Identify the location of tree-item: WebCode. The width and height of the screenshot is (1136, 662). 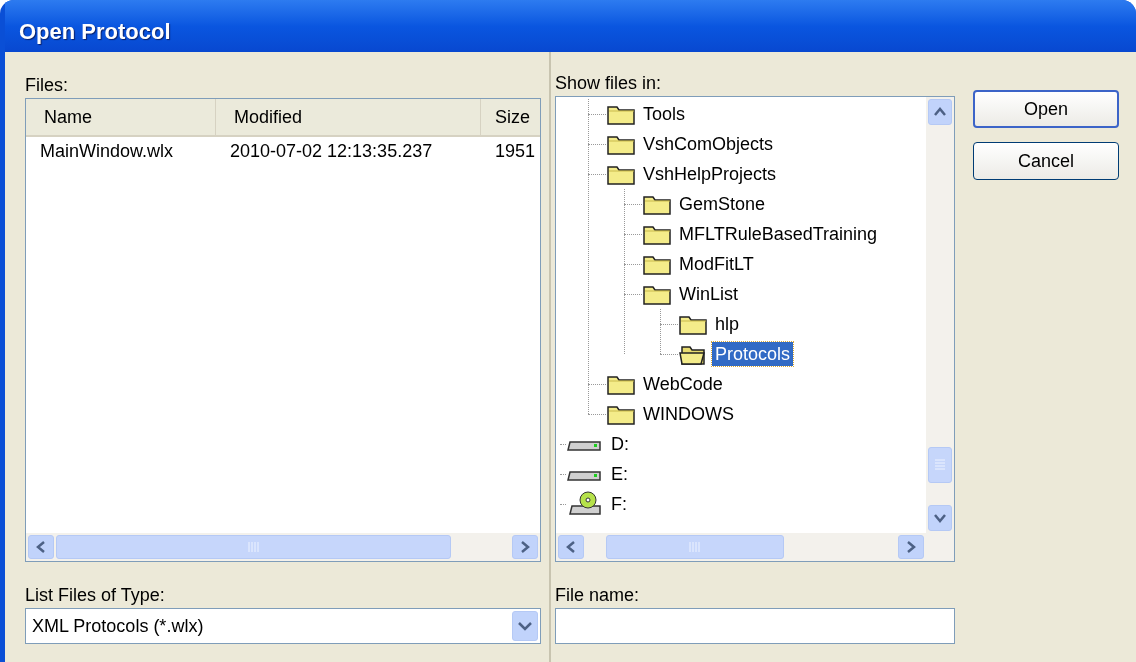
(683, 384).